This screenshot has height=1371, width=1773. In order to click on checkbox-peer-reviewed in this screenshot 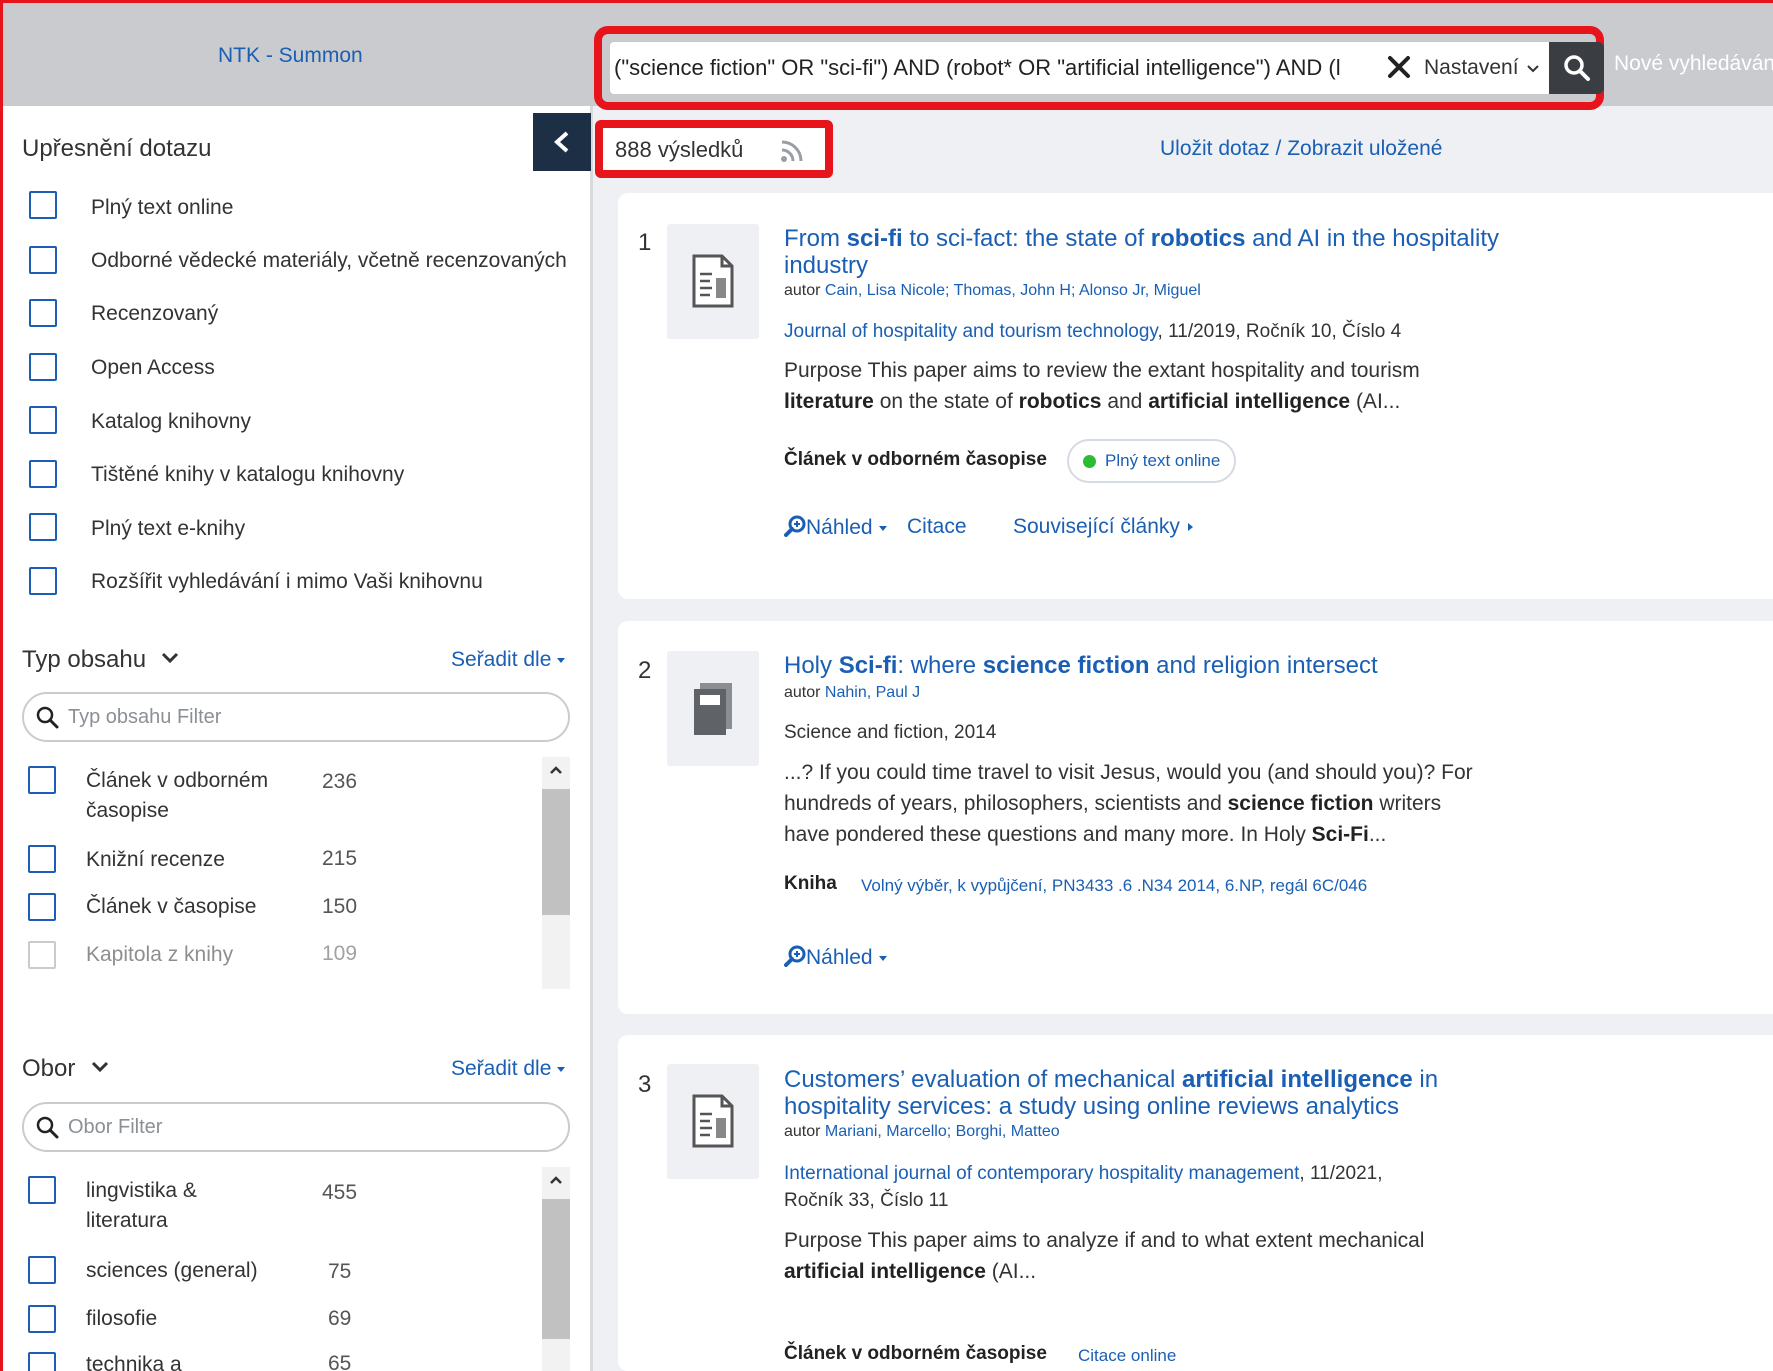, I will do `click(43, 313)`.